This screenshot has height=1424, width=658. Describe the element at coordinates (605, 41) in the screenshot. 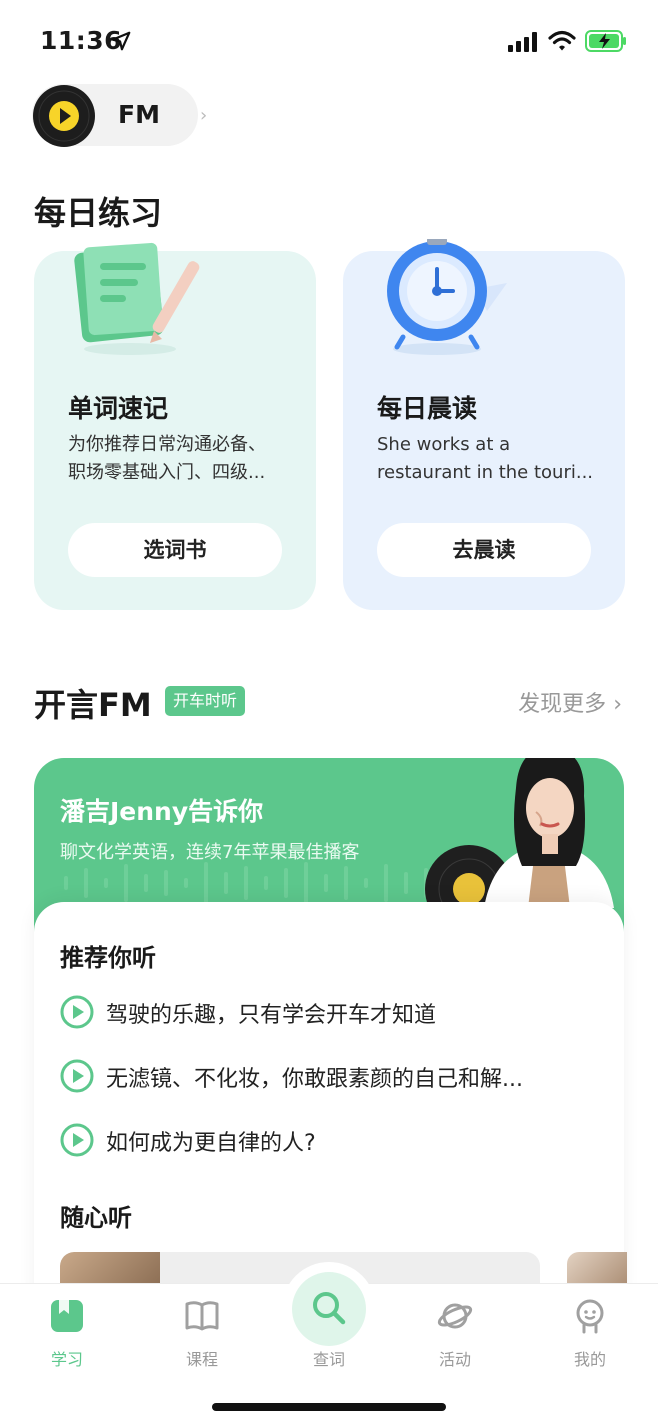

I see `battery-charging-icon` at that location.